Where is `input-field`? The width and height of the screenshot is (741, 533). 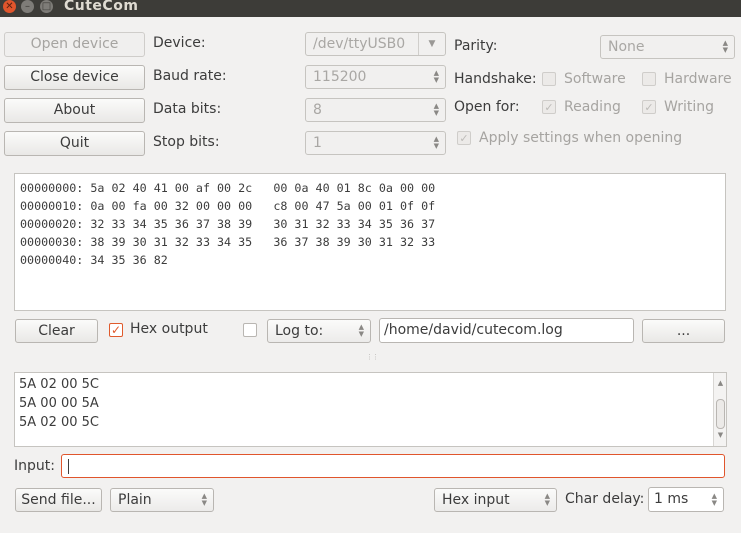
input-field is located at coordinates (393, 466).